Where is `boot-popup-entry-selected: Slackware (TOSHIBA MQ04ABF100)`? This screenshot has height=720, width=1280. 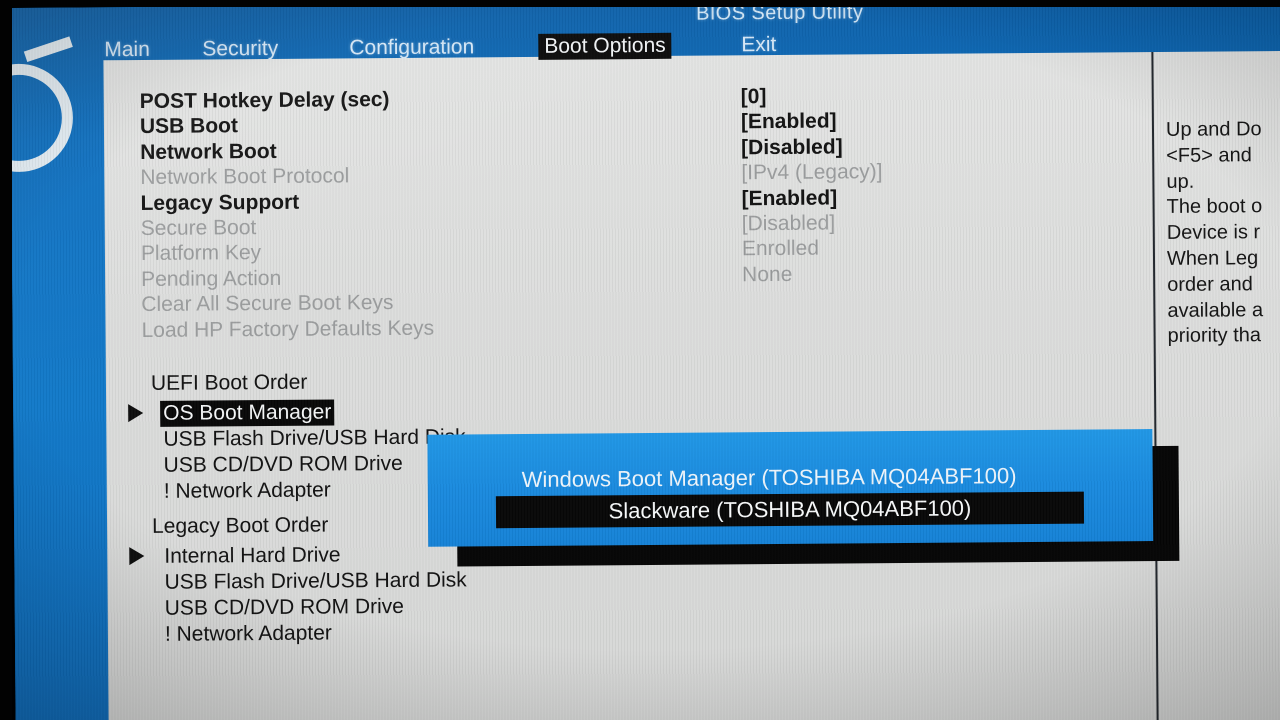
boot-popup-entry-selected: Slackware (TOSHIBA MQ04ABF100) is located at coordinates (790, 510).